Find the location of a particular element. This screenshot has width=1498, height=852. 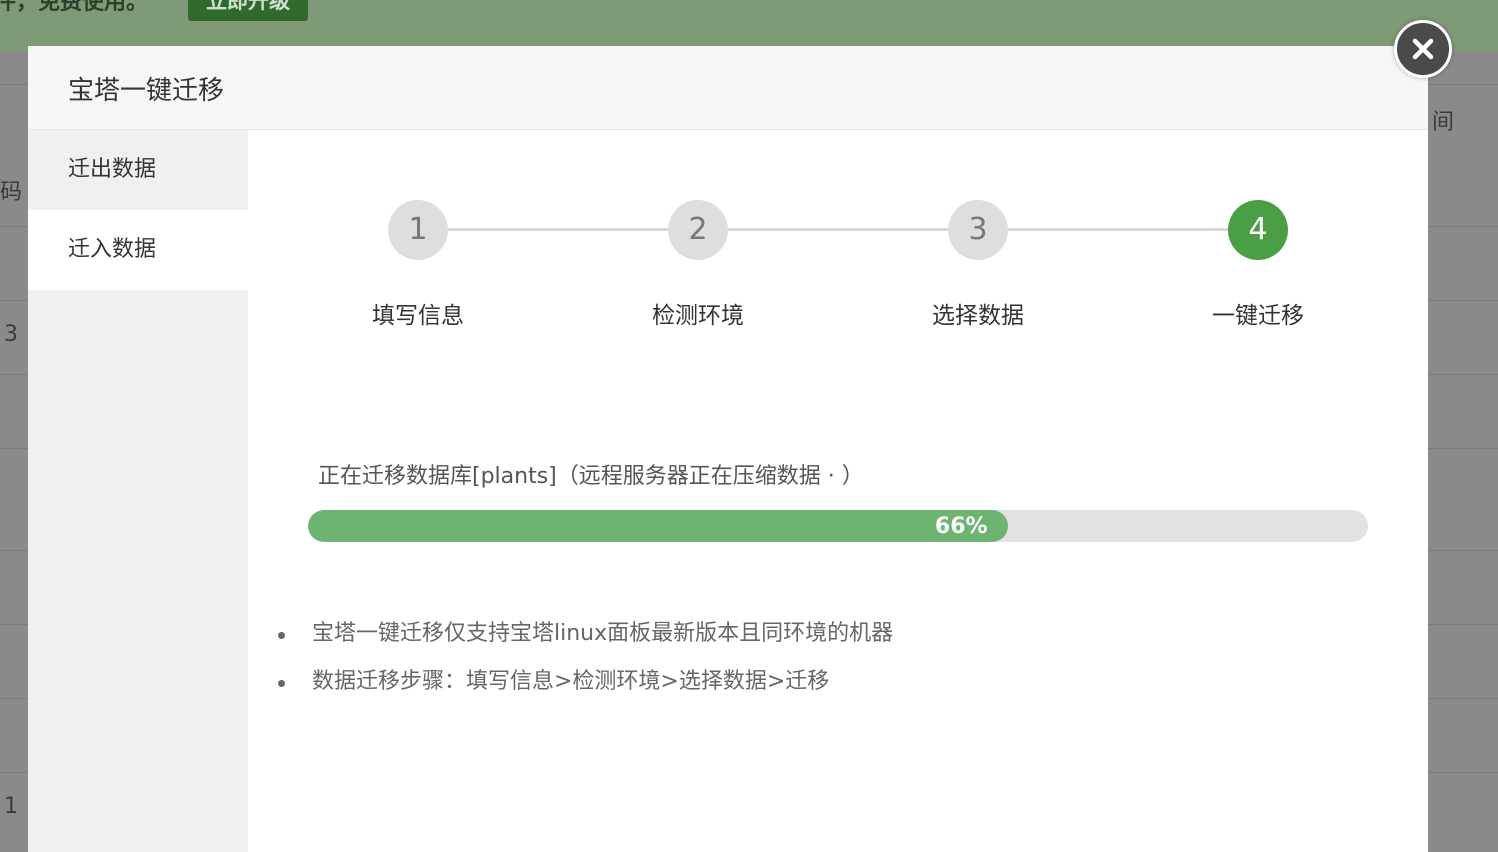

progress-bar: 66% is located at coordinates (838, 526).